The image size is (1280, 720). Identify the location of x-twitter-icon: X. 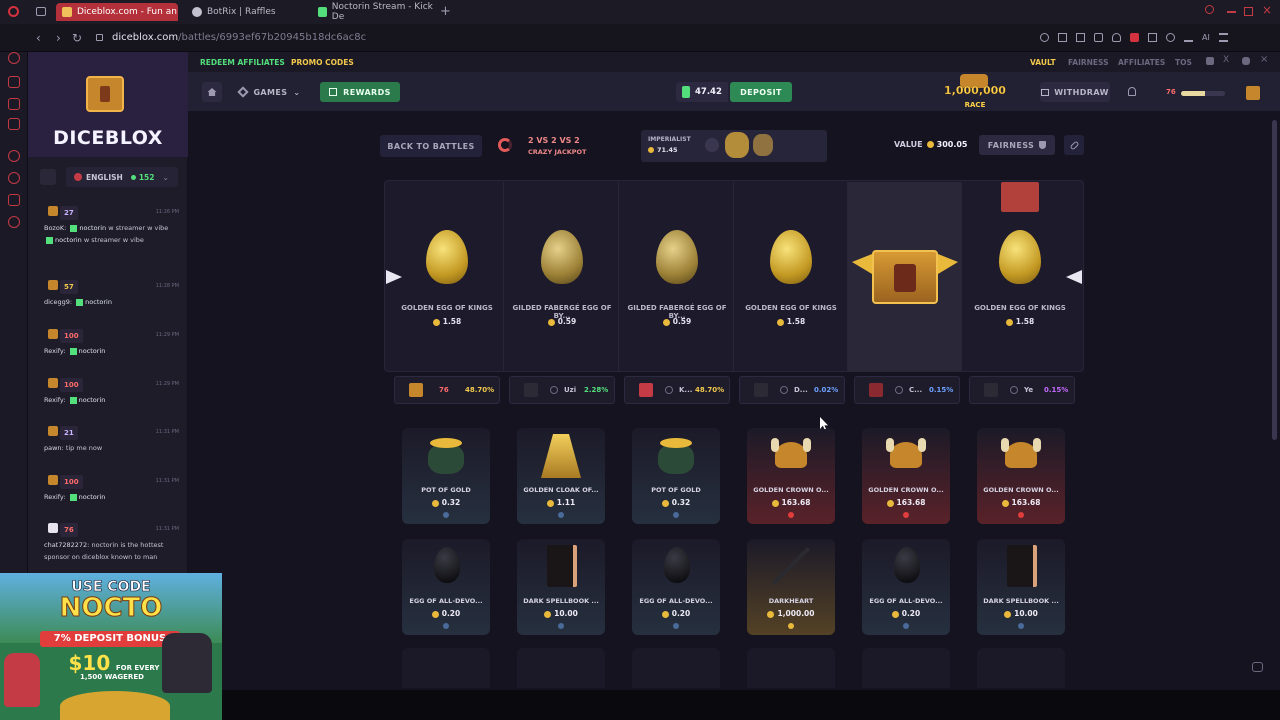
(1226, 60).